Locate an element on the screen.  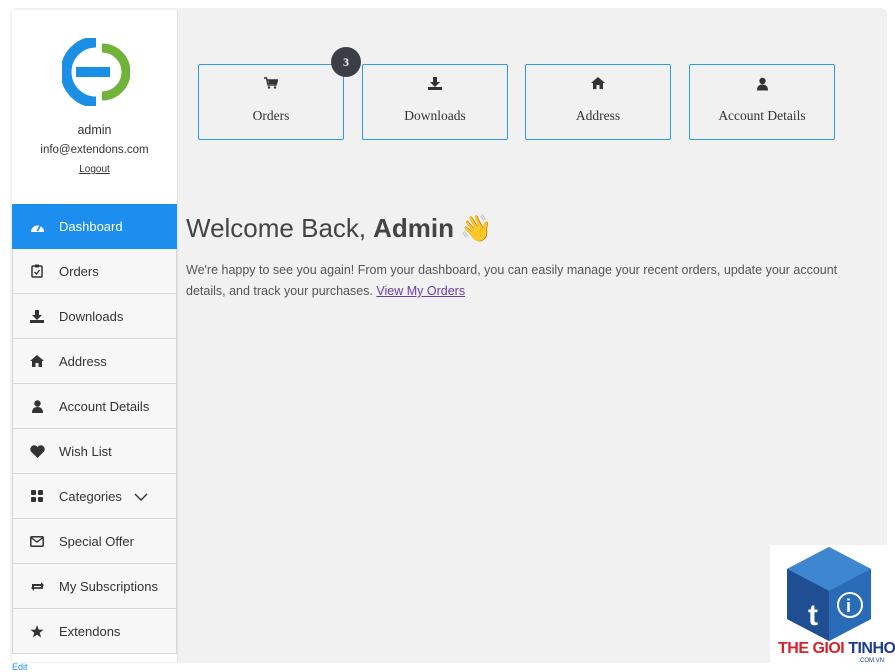
welcome-heading: Welcome Back, Admin 👋 is located at coordinates (339, 228).